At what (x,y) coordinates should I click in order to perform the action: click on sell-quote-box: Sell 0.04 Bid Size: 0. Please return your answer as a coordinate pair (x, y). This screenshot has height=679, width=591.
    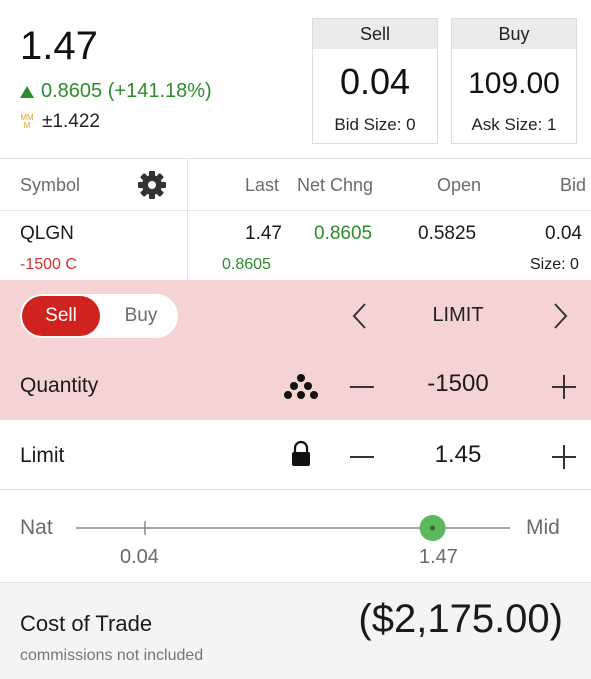
    Looking at the image, I should click on (375, 81).